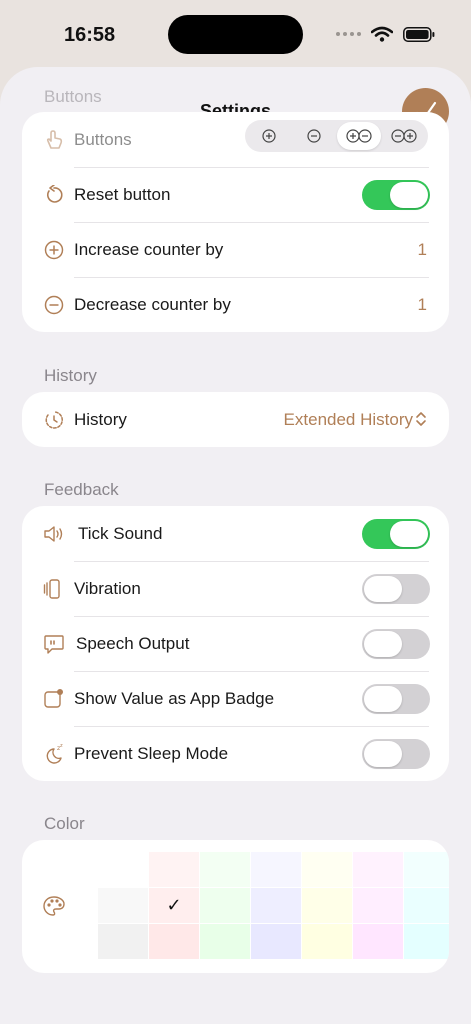  I want to click on palette-icon, so click(54, 908).